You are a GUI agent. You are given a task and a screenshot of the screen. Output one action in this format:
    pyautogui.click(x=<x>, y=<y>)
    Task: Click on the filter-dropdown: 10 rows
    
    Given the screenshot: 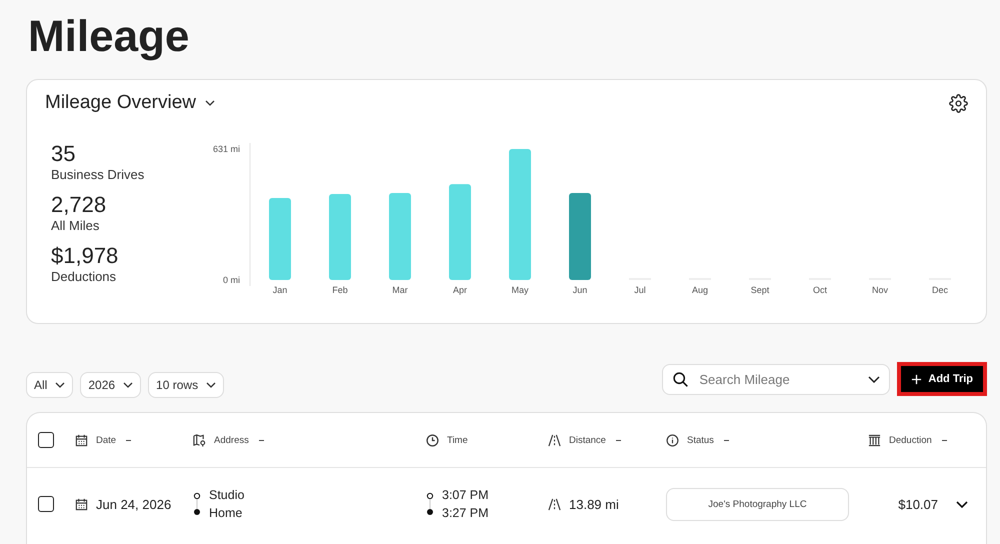 What is the action you would take?
    pyautogui.click(x=186, y=385)
    